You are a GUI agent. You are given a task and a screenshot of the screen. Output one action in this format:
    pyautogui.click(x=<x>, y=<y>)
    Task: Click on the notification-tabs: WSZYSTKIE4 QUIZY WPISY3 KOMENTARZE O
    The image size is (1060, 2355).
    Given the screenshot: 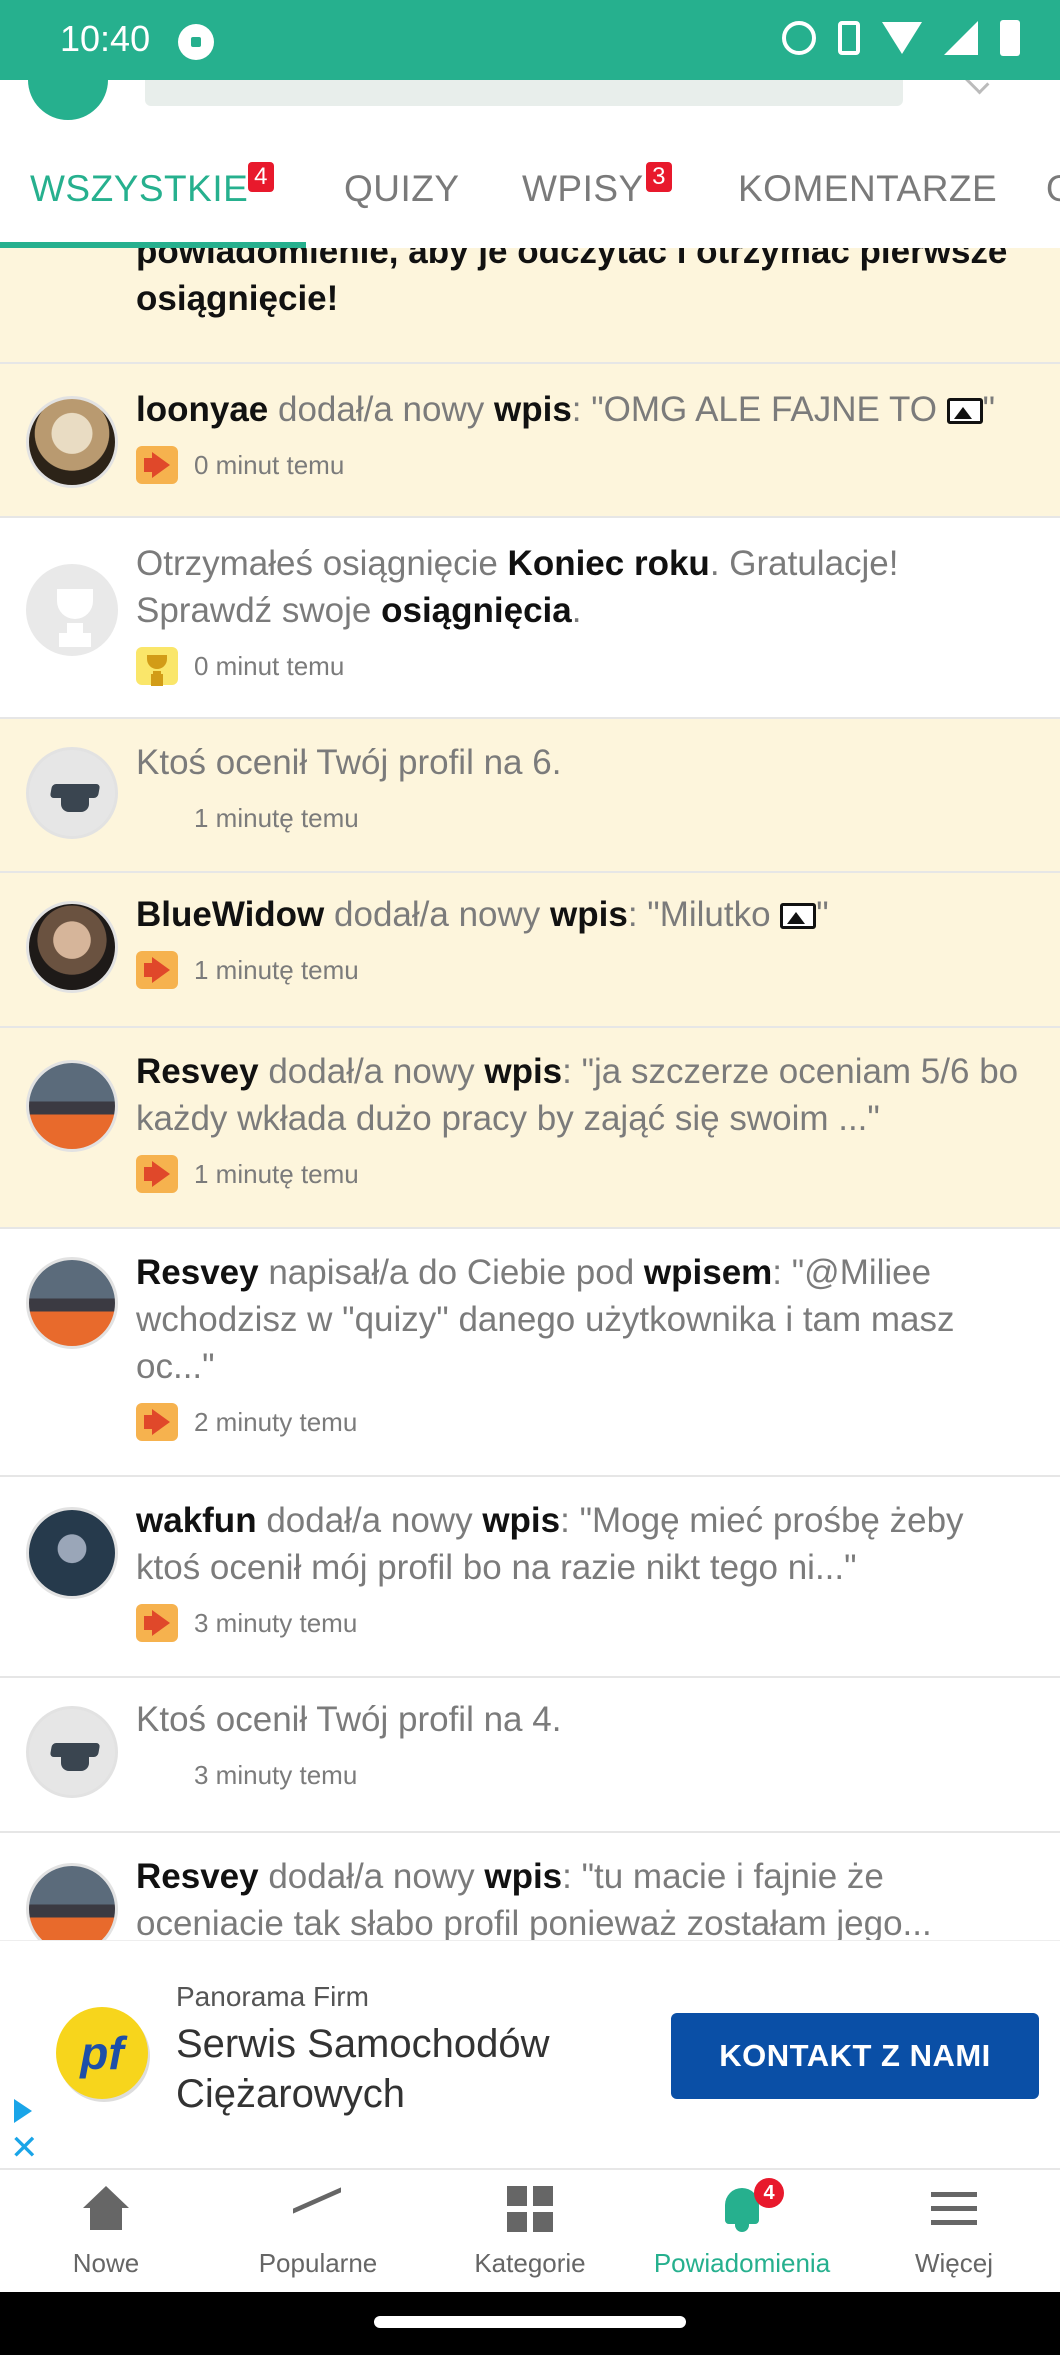 What is the action you would take?
    pyautogui.click(x=530, y=194)
    